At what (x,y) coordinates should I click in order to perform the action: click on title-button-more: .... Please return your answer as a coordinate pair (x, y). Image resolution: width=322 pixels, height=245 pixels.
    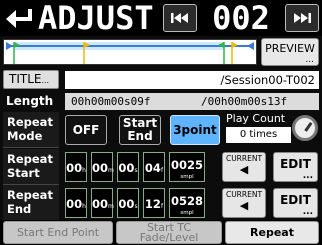
    Looking at the image, I should click on (45, 80).